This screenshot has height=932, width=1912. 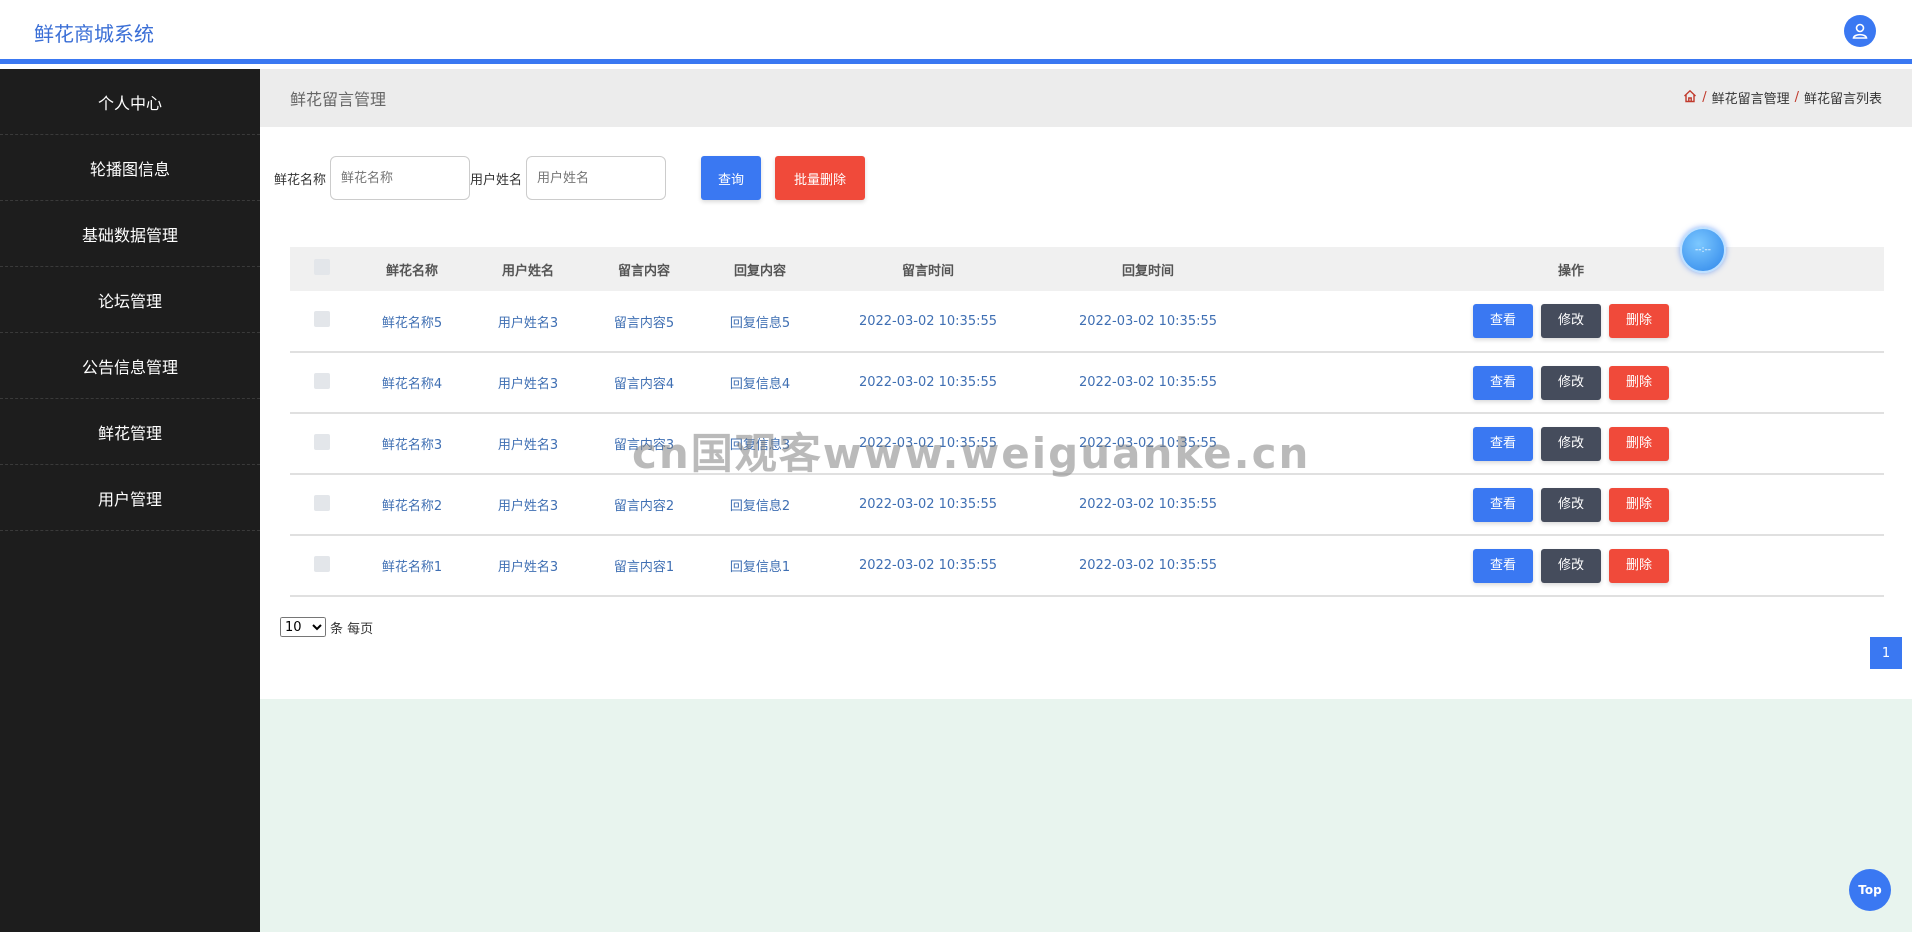 What do you see at coordinates (644, 322) in the screenshot?
I see `cell-message: 留言内容5` at bounding box center [644, 322].